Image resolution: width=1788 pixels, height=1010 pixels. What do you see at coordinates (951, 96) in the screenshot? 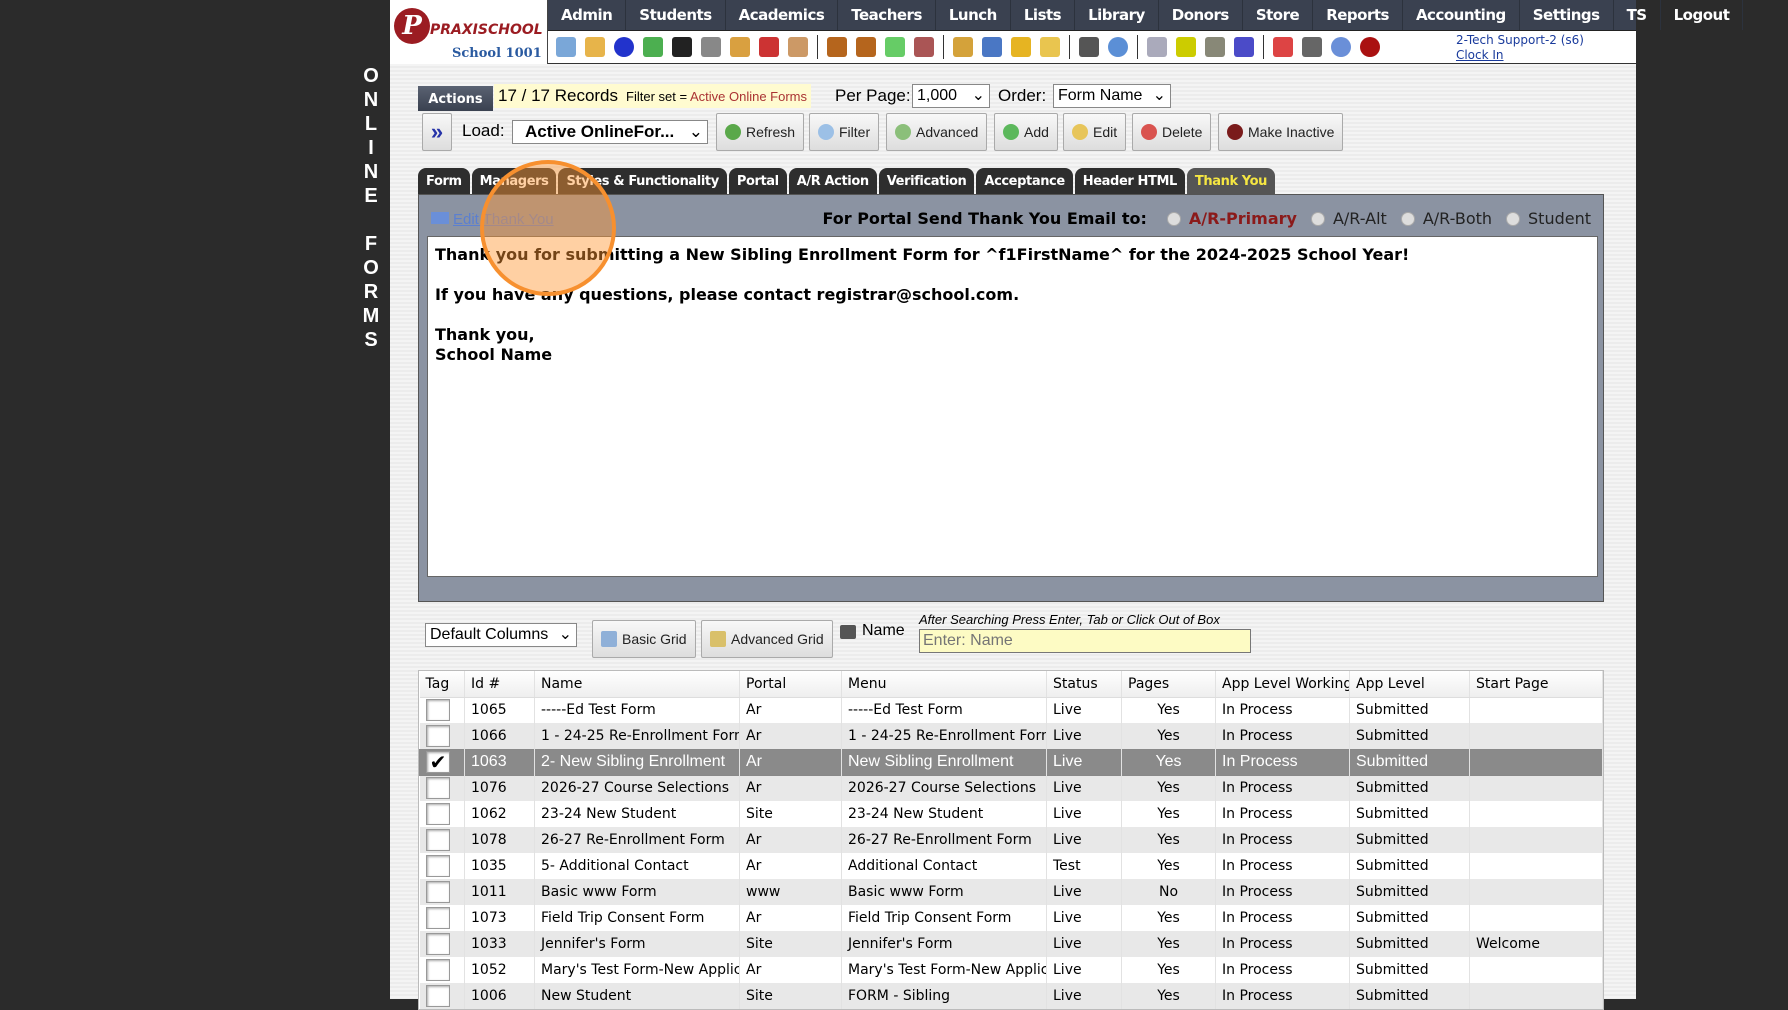
I see `per-page-select: 1,000 ⌄` at bounding box center [951, 96].